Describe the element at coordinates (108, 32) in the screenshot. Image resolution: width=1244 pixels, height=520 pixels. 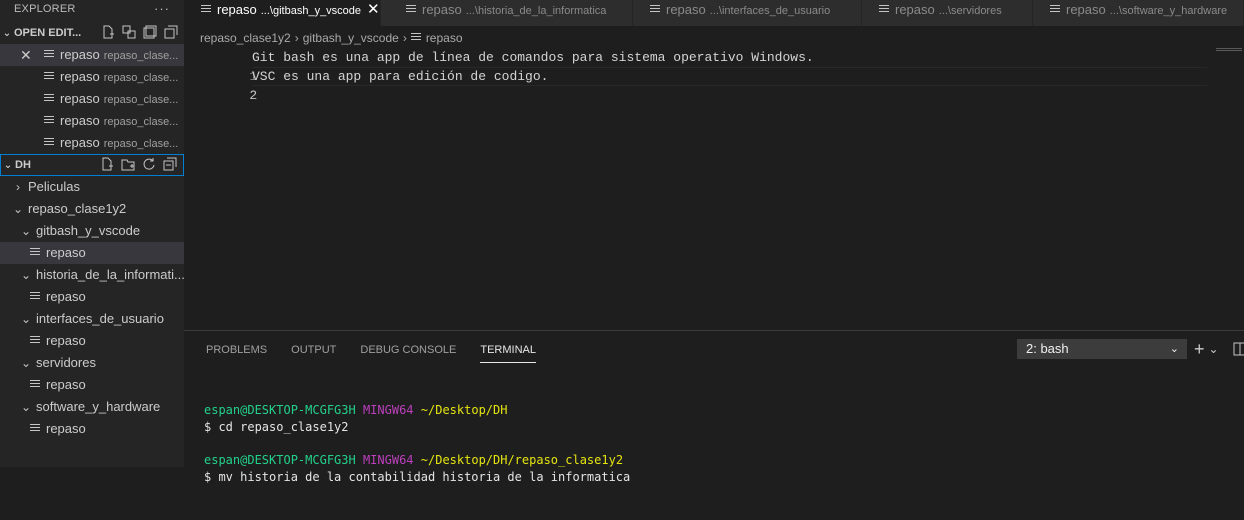
I see `new-untitled-file-icon` at that location.